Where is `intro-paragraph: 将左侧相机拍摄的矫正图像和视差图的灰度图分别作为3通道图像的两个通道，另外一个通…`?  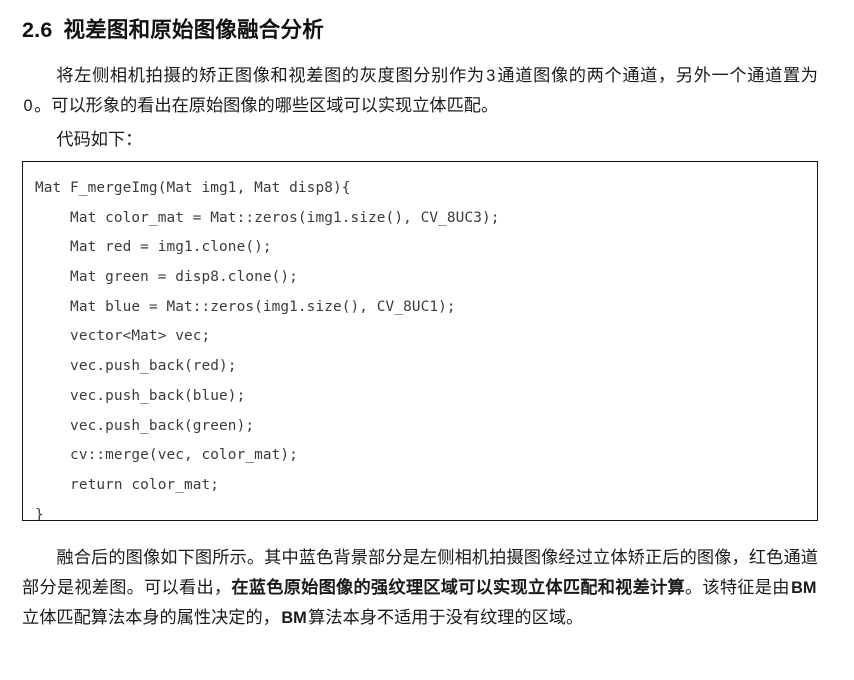 intro-paragraph: 将左侧相机拍摄的矫正图像和视差图的灰度图分别作为3通道图像的两个通道，另外一个通… is located at coordinates (420, 91).